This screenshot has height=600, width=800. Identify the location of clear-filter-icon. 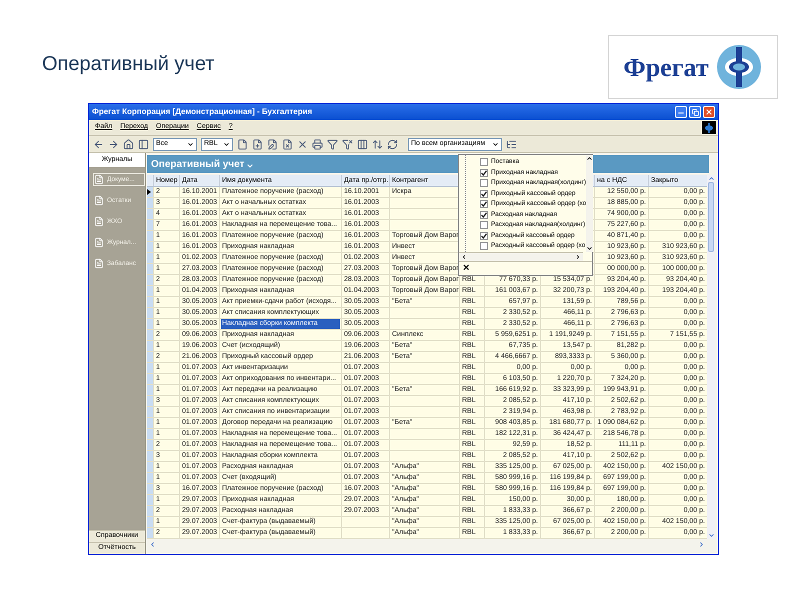
(347, 144).